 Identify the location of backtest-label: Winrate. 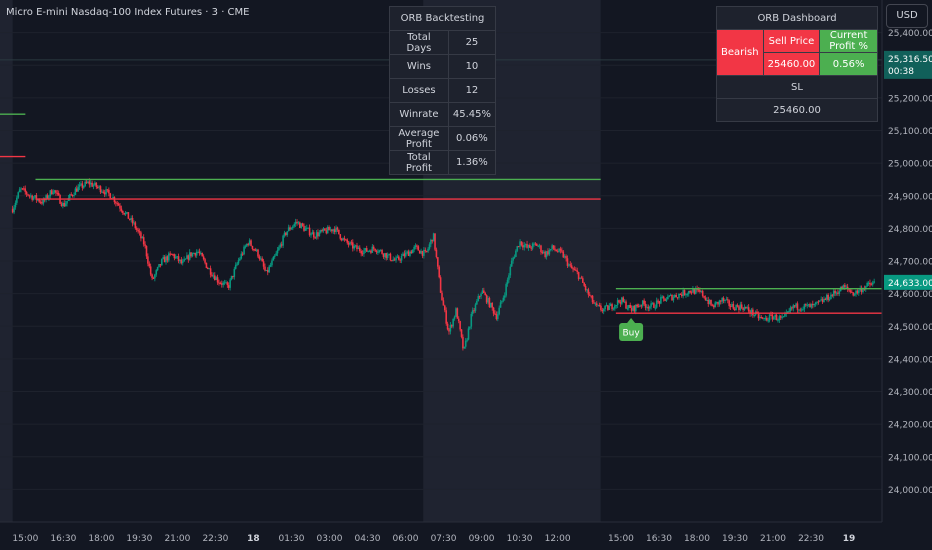
(419, 114).